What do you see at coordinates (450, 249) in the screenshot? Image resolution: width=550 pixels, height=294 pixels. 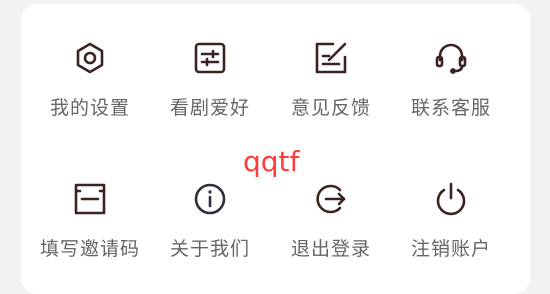 I see `delete-account-label: 注销账户` at bounding box center [450, 249].